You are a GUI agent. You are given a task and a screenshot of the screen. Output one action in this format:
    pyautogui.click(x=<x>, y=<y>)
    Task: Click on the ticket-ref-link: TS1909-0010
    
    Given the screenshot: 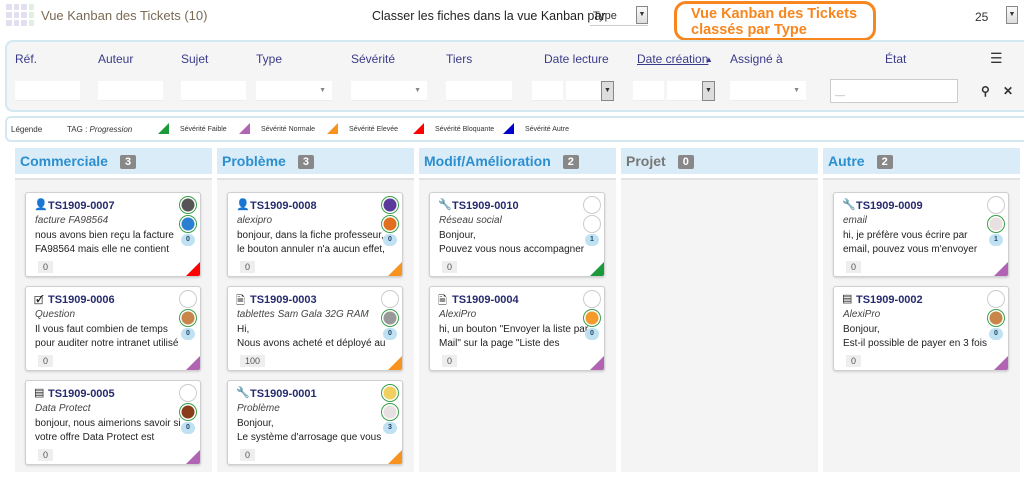 What is the action you would take?
    pyautogui.click(x=485, y=206)
    